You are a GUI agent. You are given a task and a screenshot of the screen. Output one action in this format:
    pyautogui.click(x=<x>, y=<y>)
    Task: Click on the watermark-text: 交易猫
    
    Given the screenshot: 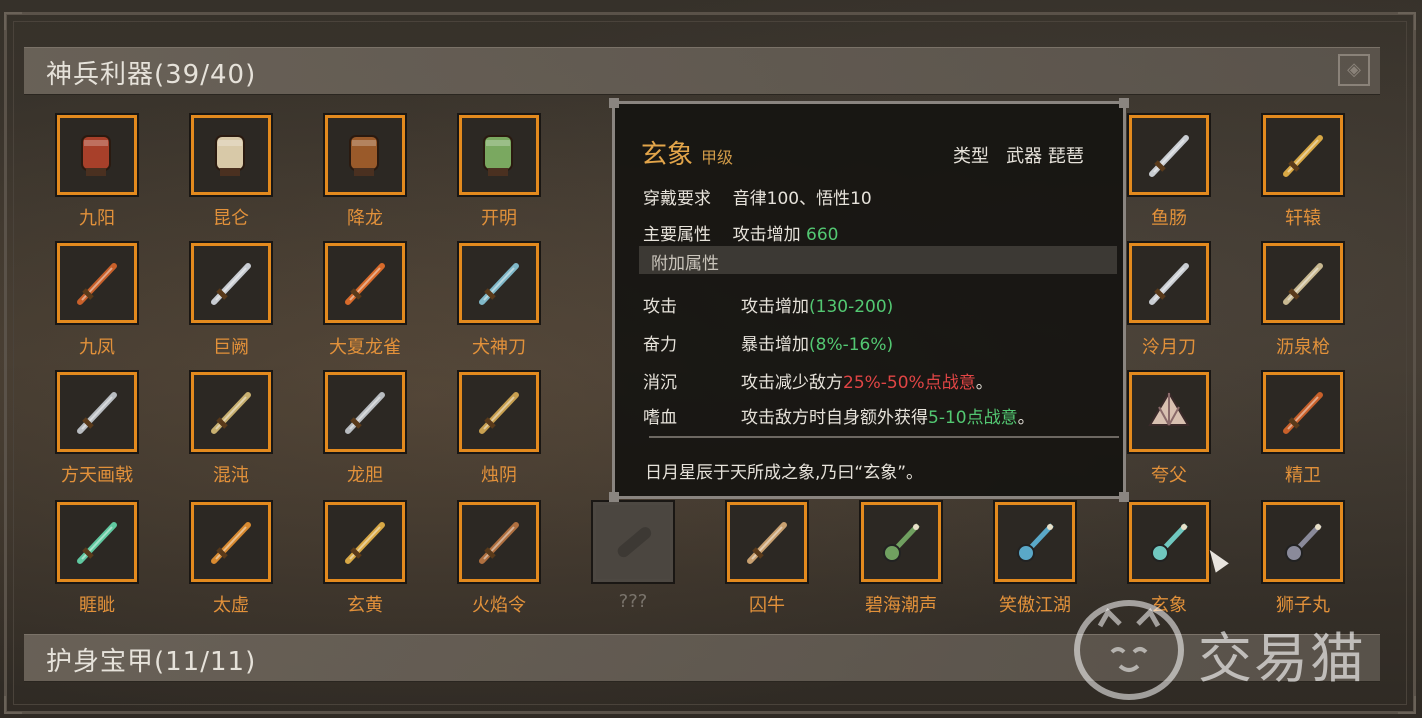 What is the action you would take?
    pyautogui.click(x=1282, y=658)
    